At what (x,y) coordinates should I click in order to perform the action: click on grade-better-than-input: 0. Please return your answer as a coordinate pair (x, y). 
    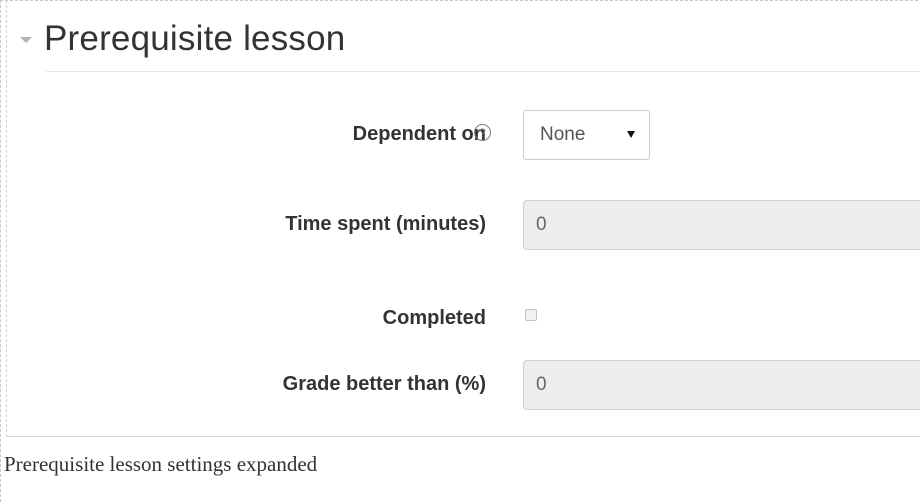
    Looking at the image, I should click on (721, 385).